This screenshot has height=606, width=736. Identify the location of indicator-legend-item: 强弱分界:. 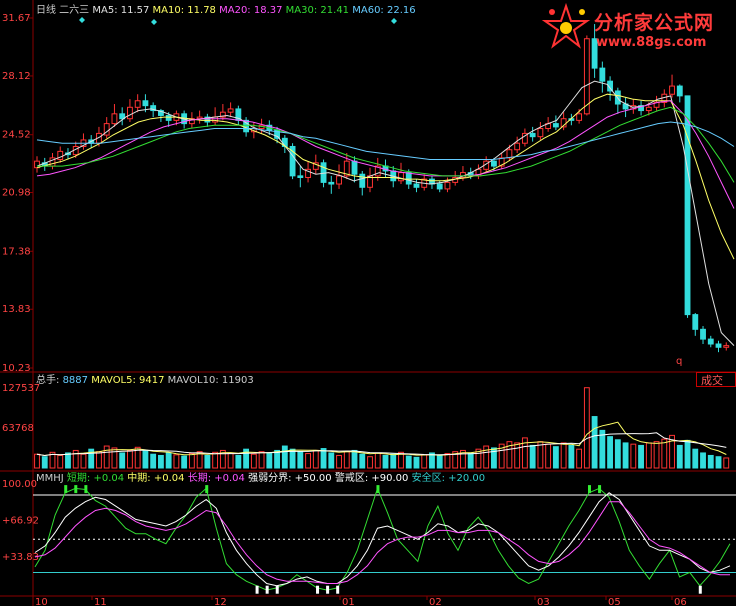
(270, 478).